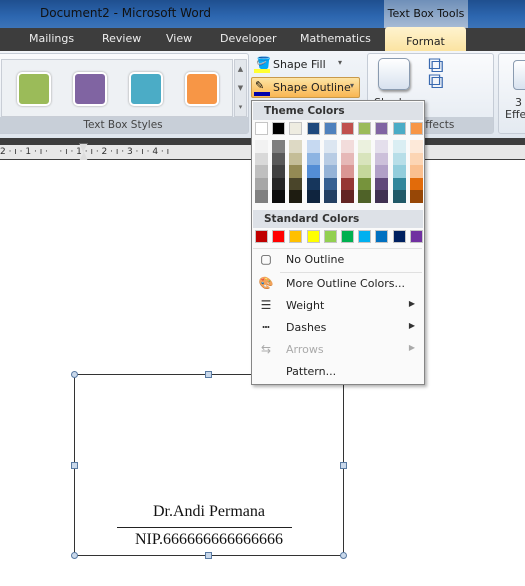  What do you see at coordinates (394, 74) in the screenshot?
I see `shadow-button` at bounding box center [394, 74].